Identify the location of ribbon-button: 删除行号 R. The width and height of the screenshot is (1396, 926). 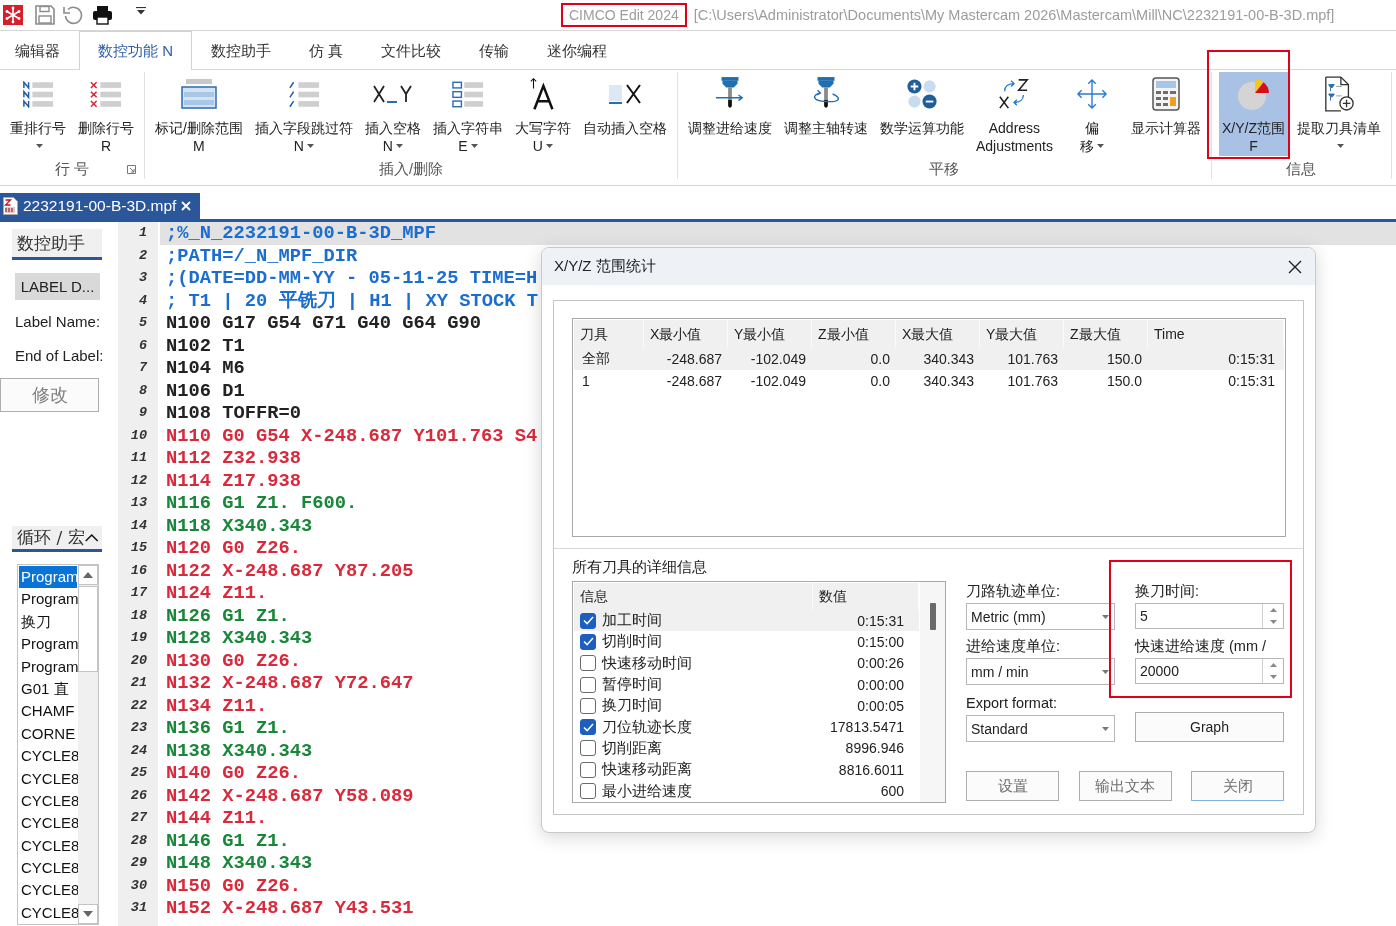
(106, 114).